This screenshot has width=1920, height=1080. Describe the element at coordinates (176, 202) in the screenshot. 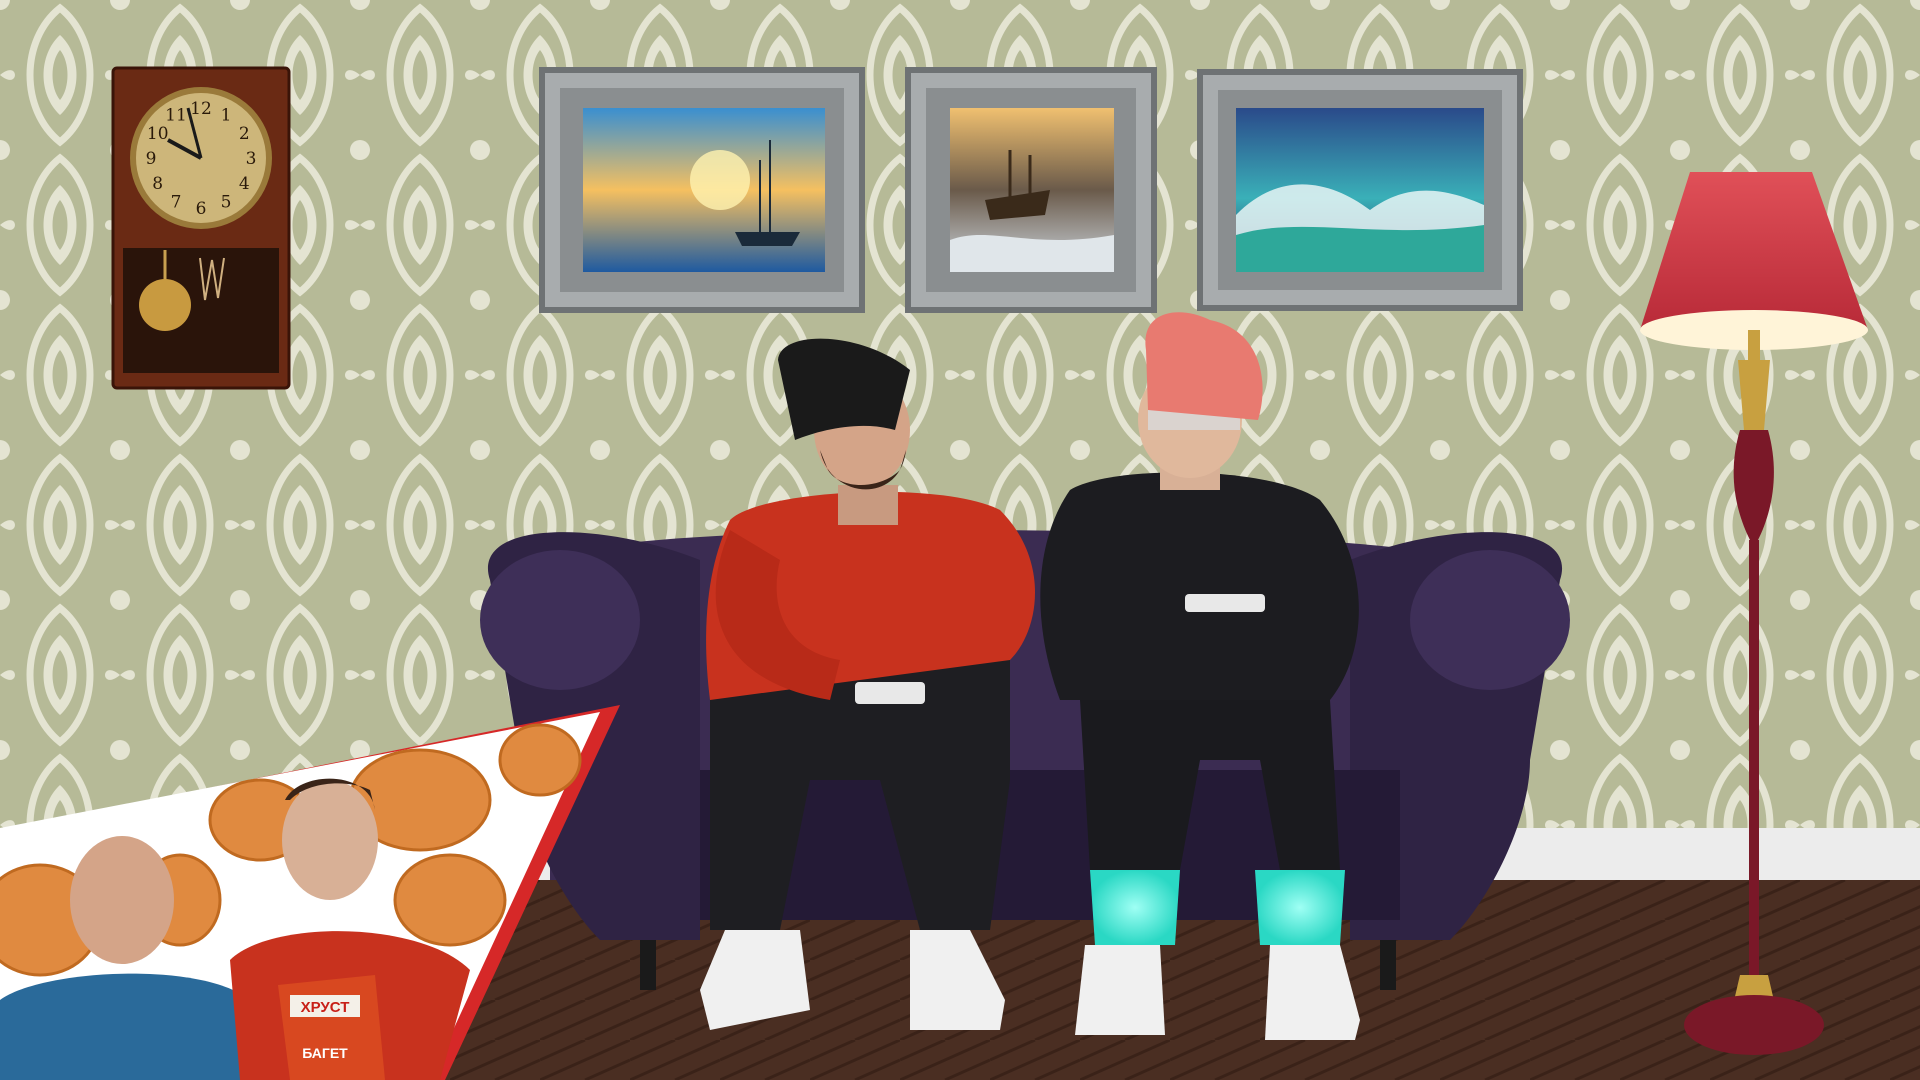

I see `clock-numeral: 7` at that location.